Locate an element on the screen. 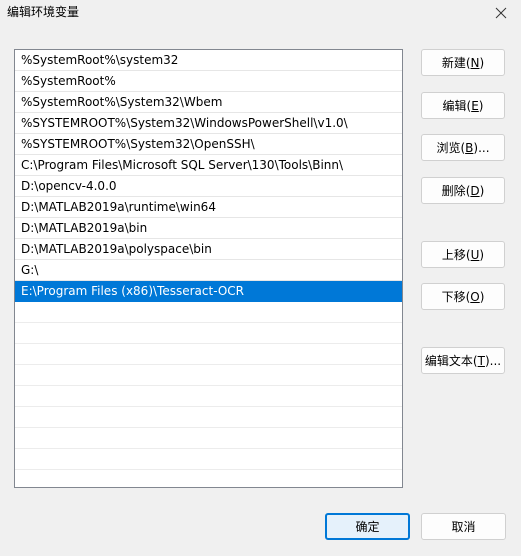 The image size is (521, 556). path-list-item: %SystemRoot% is located at coordinates (208, 81).